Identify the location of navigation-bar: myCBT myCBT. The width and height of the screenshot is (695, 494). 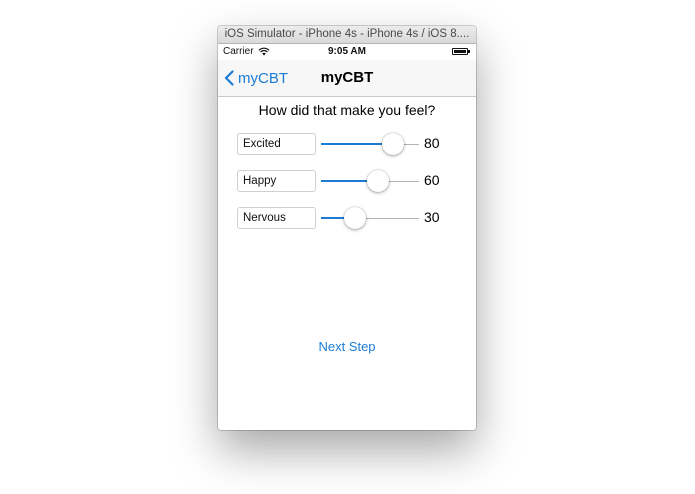
(347, 78).